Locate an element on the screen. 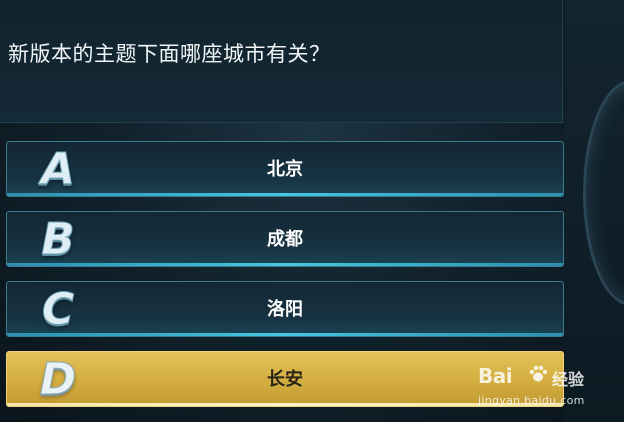  watermark-suffix: 经验 is located at coordinates (568, 379).